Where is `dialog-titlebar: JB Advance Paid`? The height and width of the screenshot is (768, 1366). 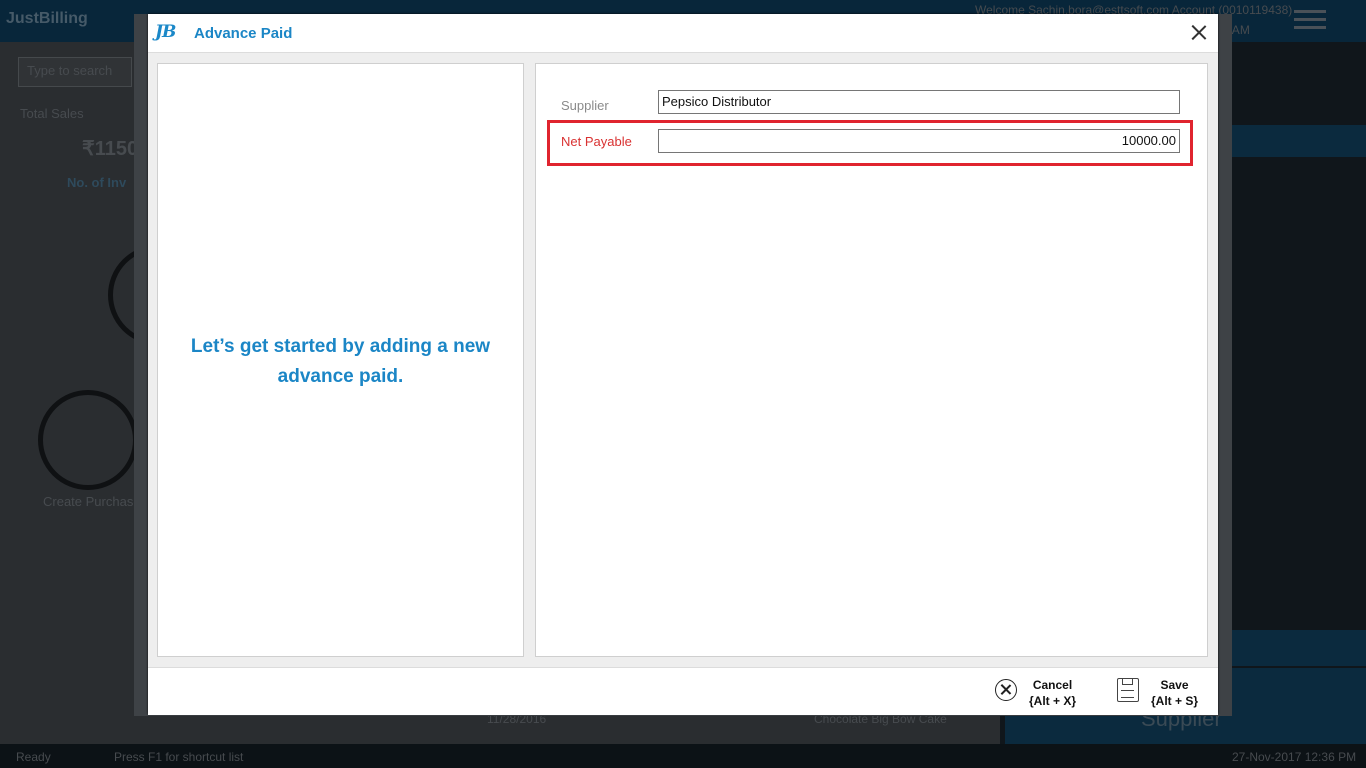
dialog-titlebar: JB Advance Paid is located at coordinates (683, 33).